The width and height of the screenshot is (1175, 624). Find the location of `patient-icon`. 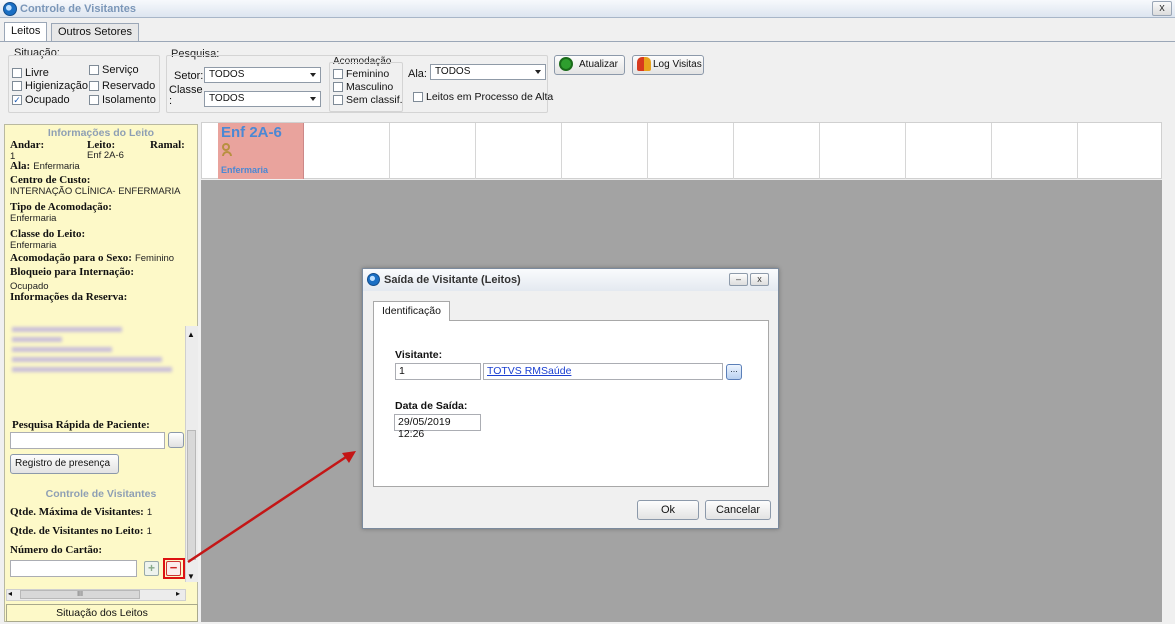

patient-icon is located at coordinates (227, 150).